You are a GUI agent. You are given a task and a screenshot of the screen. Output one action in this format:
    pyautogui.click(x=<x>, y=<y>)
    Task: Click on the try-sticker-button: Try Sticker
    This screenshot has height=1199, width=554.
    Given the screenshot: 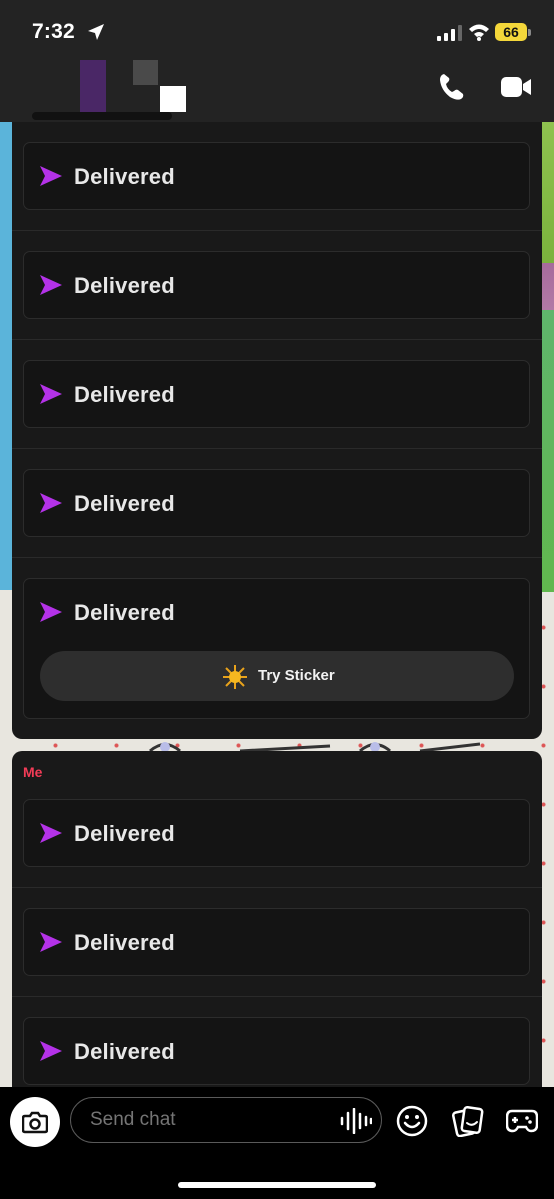 What is the action you would take?
    pyautogui.click(x=277, y=676)
    